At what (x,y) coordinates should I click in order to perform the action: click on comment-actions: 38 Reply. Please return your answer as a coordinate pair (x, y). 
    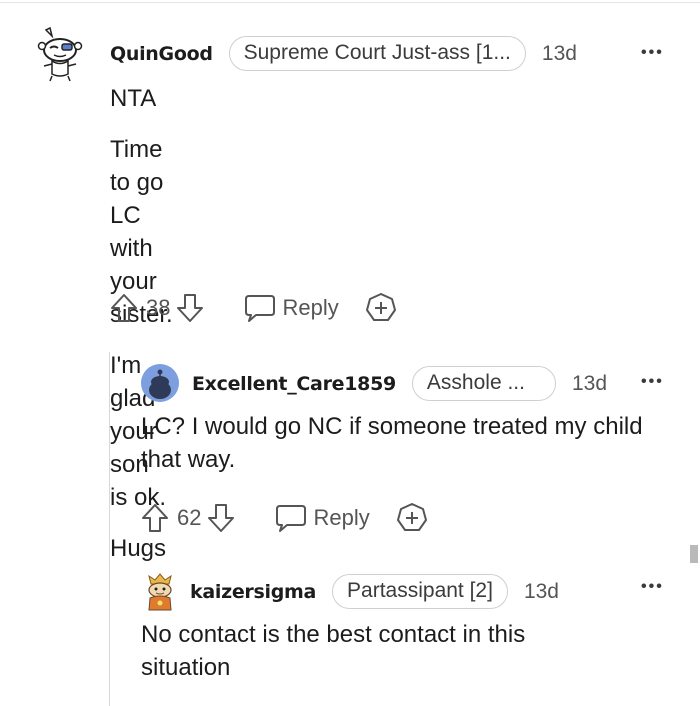
    Looking at the image, I should click on (253, 308).